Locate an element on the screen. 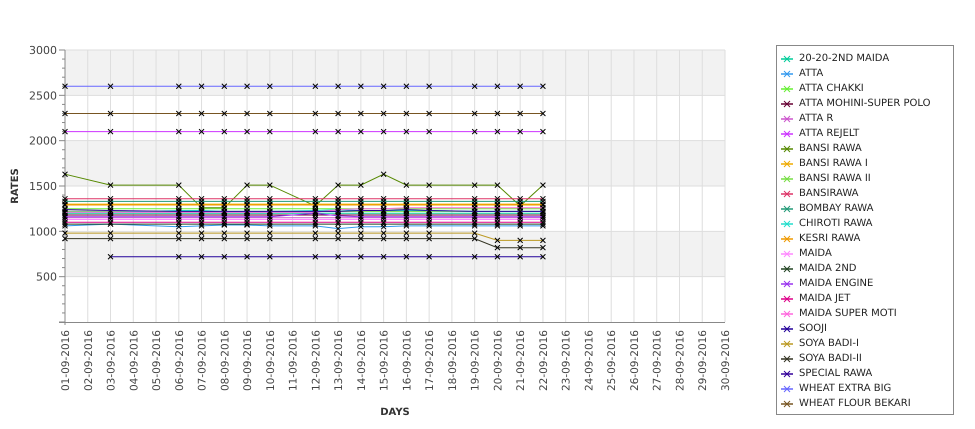  legend-label: SOYA BADI-II is located at coordinates (830, 359).